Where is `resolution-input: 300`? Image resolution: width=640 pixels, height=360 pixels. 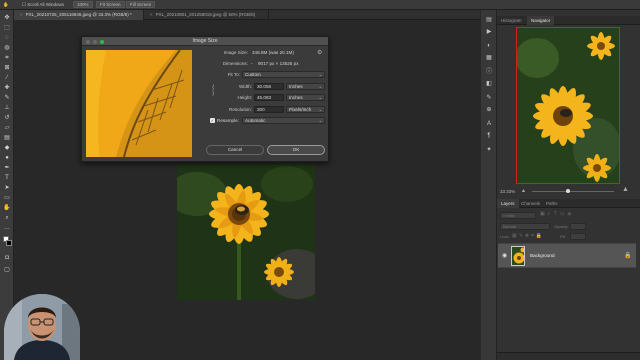
resolution-input: 300 is located at coordinates (269, 109).